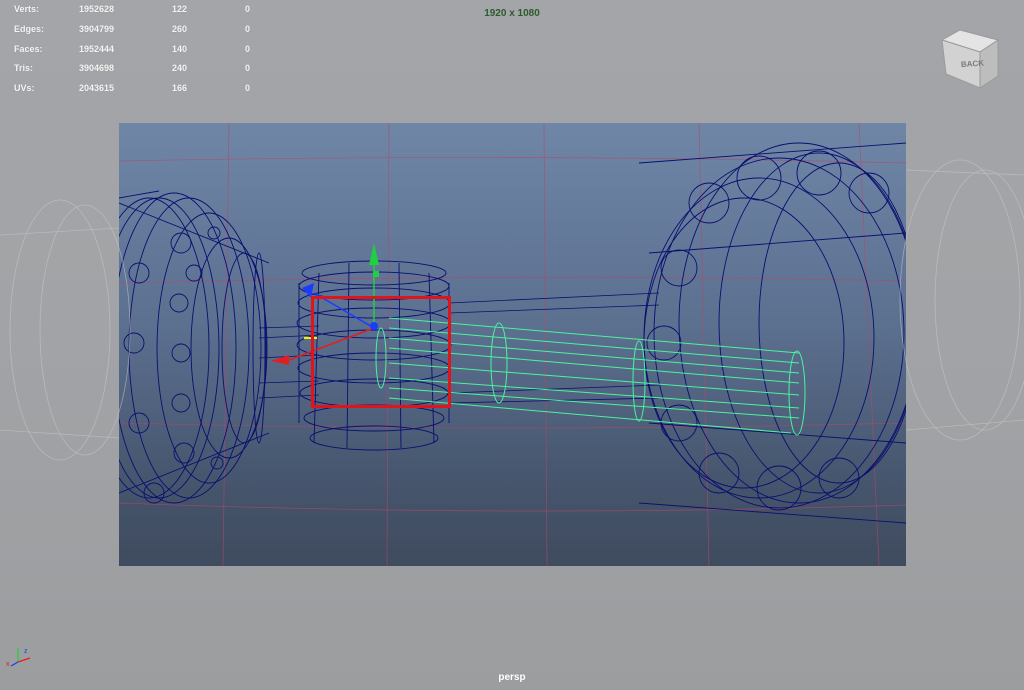  I want to click on axis-triad-icon: x z, so click(18, 658).